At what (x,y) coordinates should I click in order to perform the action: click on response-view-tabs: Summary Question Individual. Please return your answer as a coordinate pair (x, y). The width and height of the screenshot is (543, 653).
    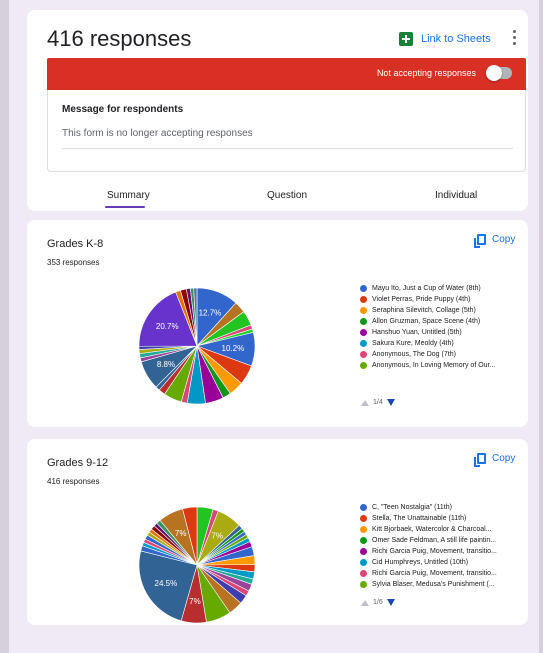
    Looking at the image, I should click on (277, 192).